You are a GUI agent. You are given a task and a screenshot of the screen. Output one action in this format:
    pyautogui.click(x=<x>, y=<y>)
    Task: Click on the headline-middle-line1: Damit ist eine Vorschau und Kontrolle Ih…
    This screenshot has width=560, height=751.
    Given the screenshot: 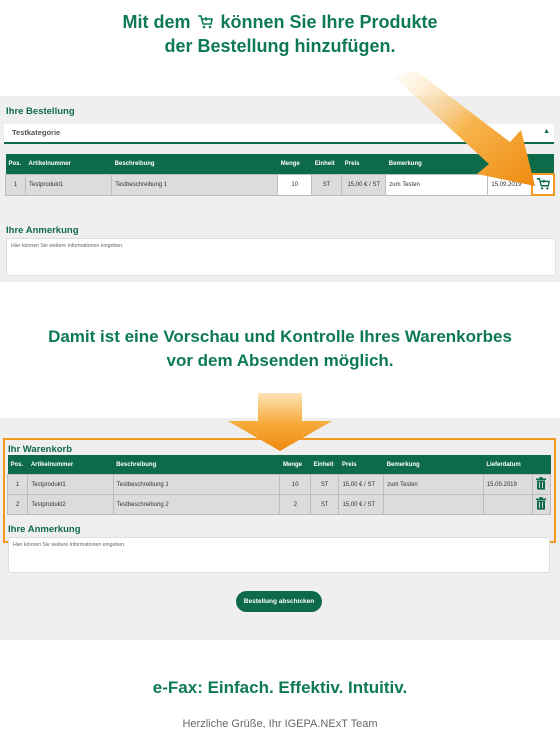 What is the action you would take?
    pyautogui.click(x=280, y=336)
    